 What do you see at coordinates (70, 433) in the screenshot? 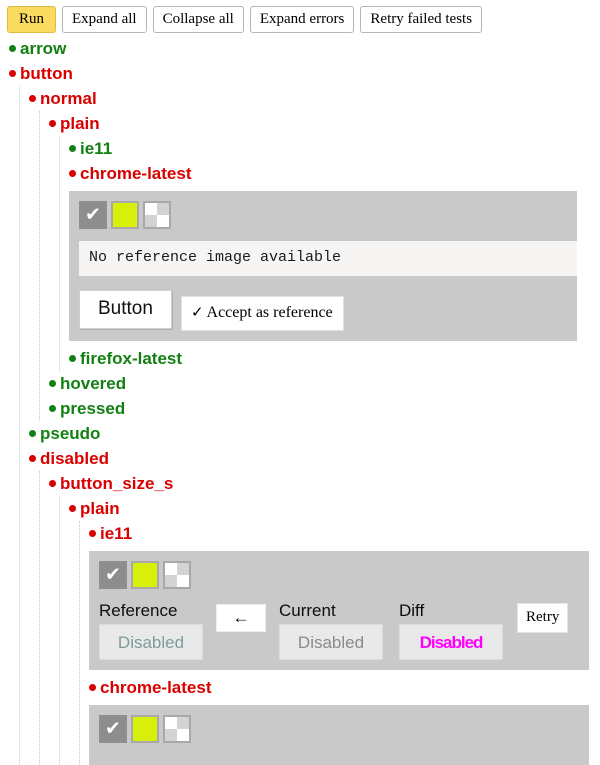
I see `tree-item-label: pseudo` at bounding box center [70, 433].